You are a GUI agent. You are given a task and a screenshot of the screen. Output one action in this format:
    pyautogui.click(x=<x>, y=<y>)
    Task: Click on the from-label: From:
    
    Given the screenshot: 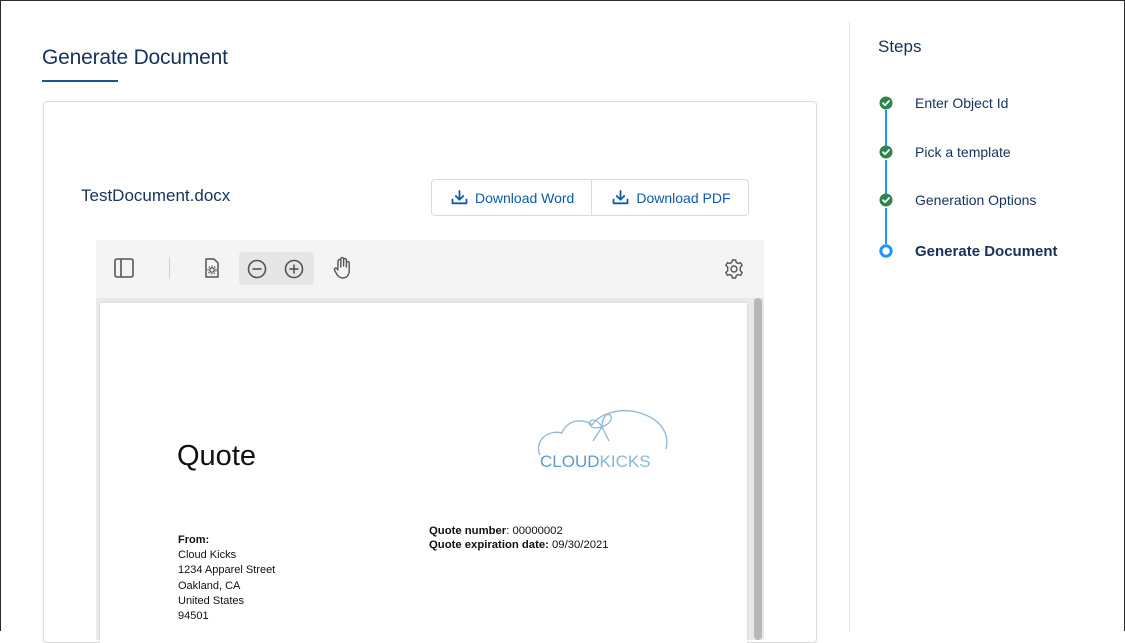 What is the action you would take?
    pyautogui.click(x=194, y=540)
    